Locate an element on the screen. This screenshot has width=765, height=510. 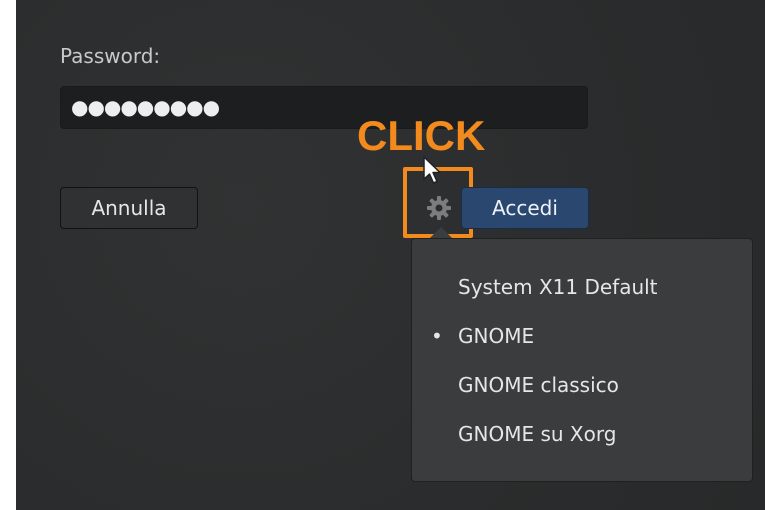
session-item-label: GNOME classico is located at coordinates (538, 385).